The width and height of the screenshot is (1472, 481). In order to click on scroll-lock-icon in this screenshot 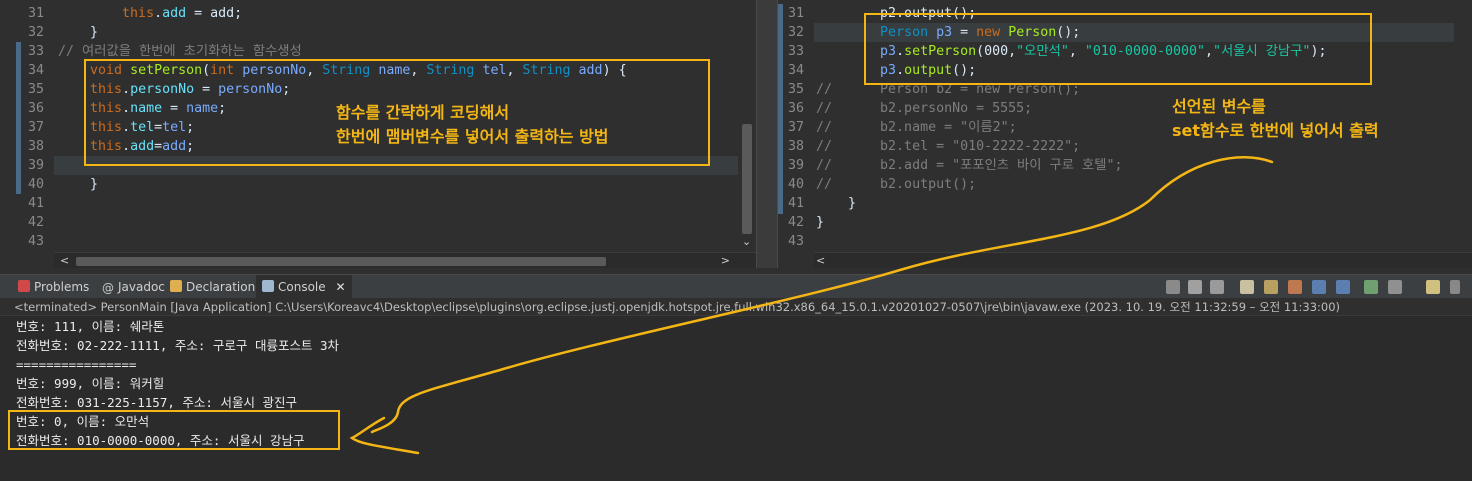, I will do `click(1271, 287)`.